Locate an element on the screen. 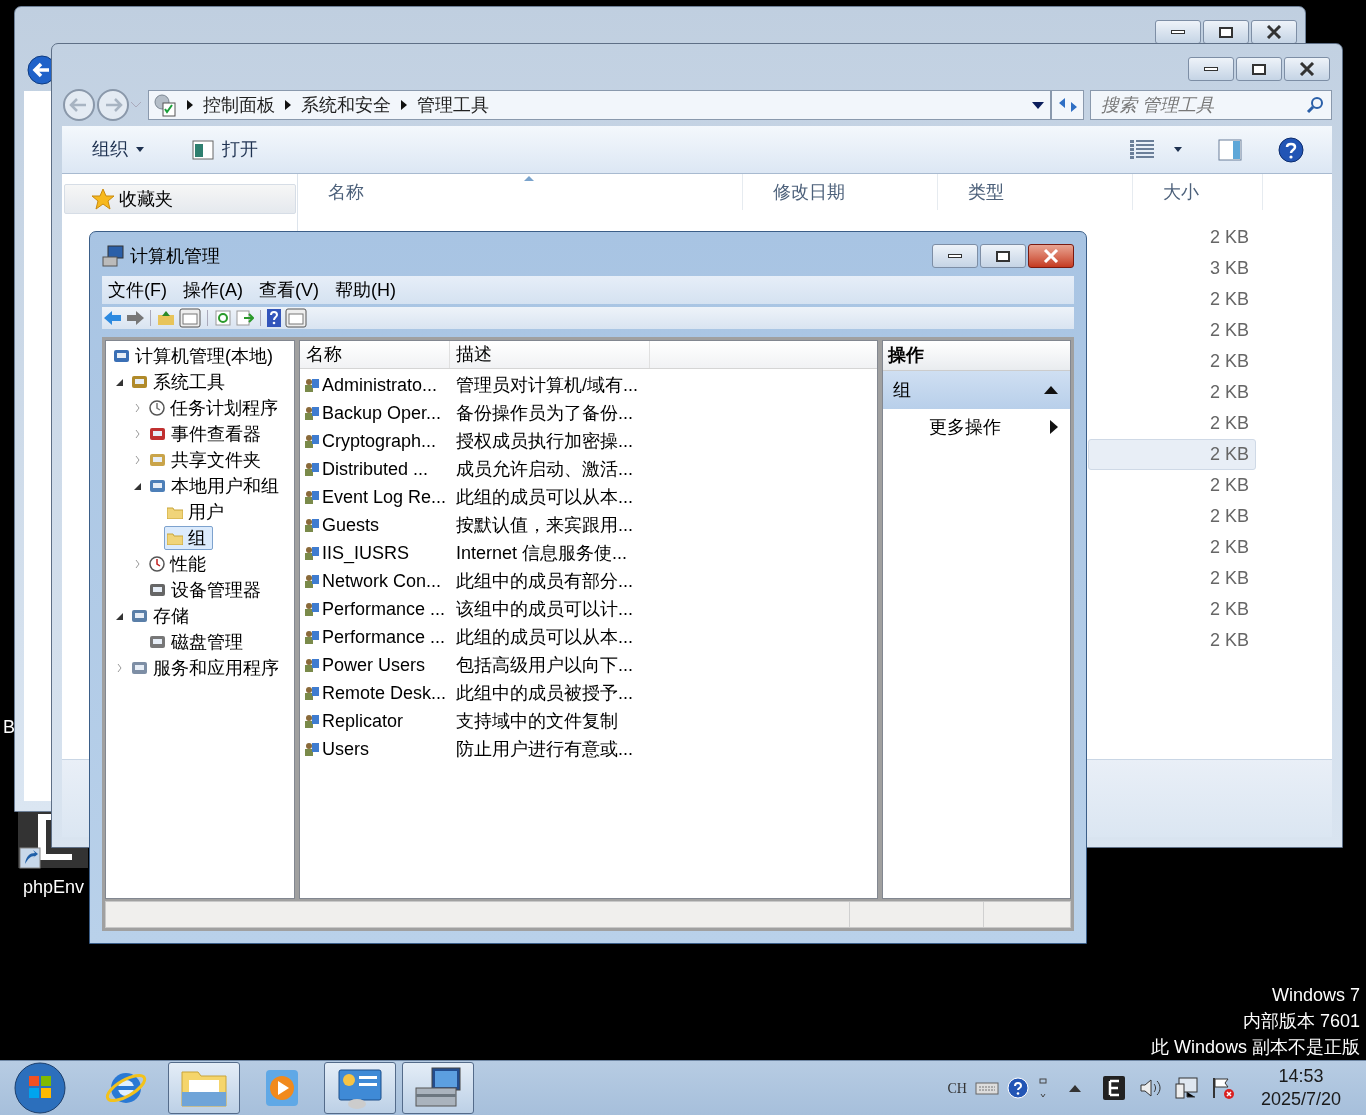 The width and height of the screenshot is (1366, 1115). tree-item: 性能 is located at coordinates (179, 564).